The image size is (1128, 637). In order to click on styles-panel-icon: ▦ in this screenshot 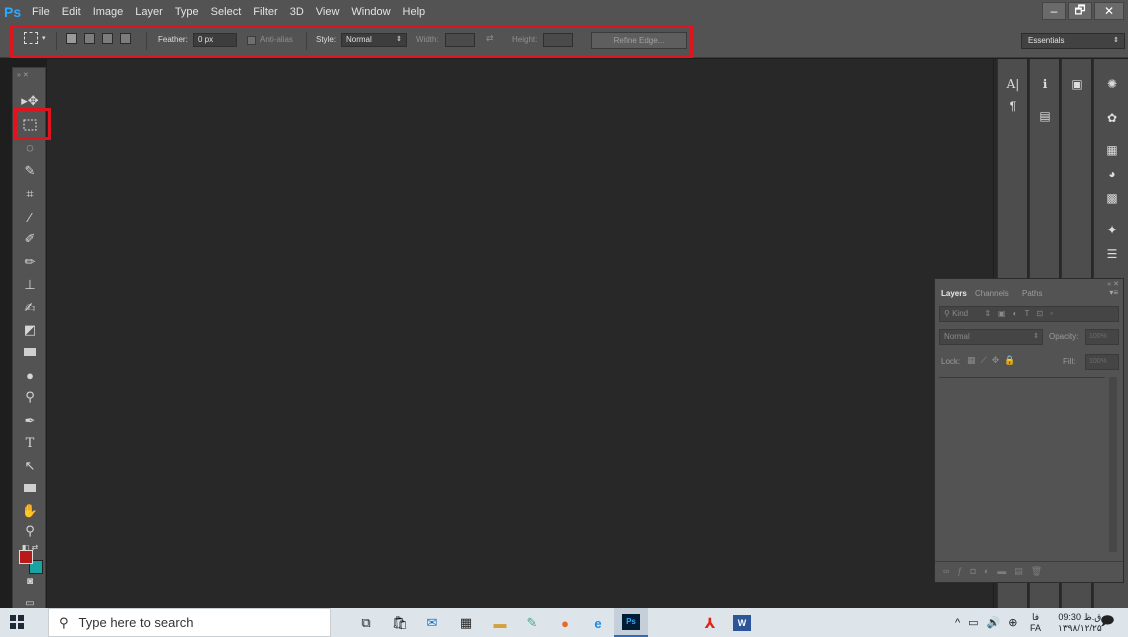, I will do `click(1112, 150)`.